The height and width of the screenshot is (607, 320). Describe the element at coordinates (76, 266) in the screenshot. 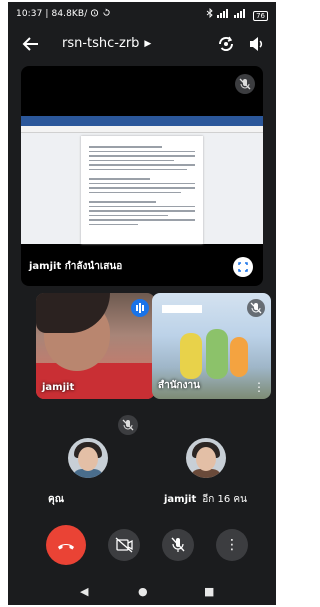

I see `presenter-label: jamjit กำลังนำเสนอ` at that location.